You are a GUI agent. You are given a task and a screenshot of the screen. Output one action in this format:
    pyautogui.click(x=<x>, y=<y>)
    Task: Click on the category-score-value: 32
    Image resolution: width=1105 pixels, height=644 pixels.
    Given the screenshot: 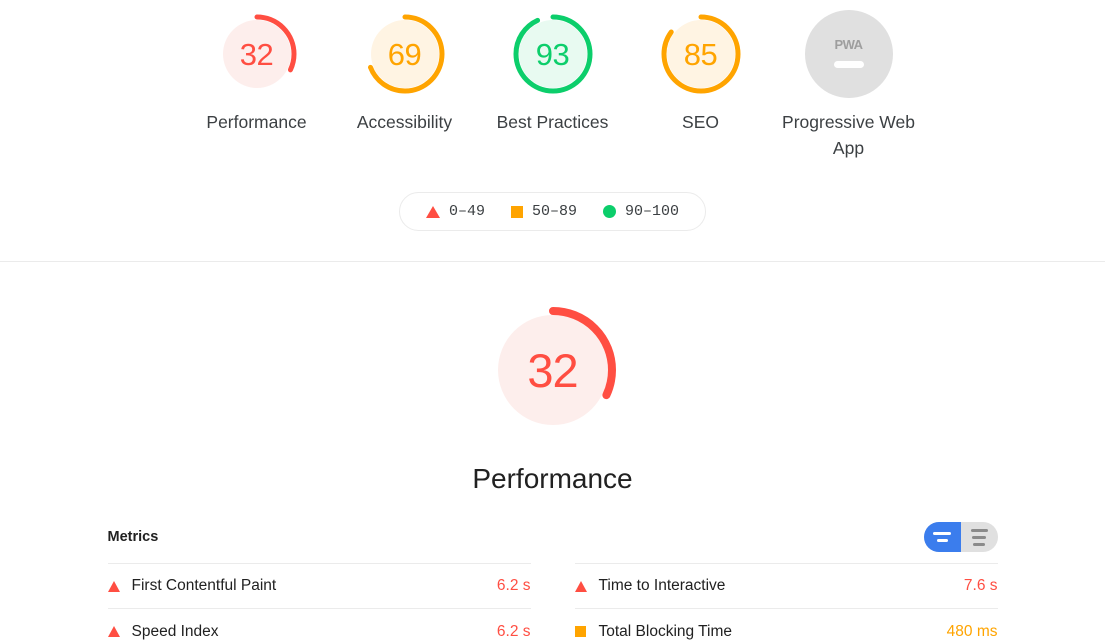 What is the action you would take?
    pyautogui.click(x=552, y=370)
    